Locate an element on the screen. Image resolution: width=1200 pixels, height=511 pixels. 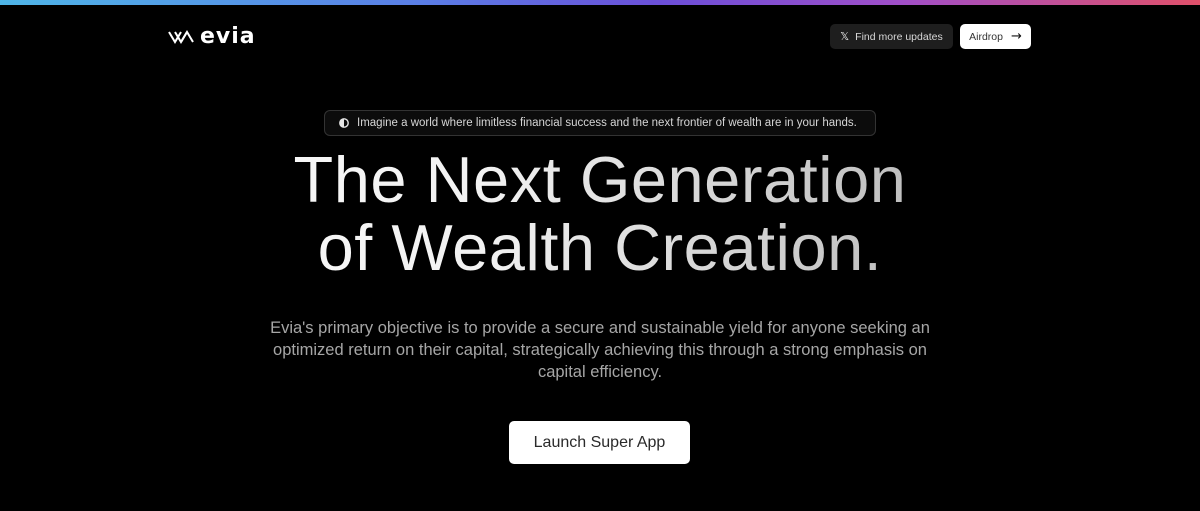
airdrop-button: Airdrop → is located at coordinates (995, 36).